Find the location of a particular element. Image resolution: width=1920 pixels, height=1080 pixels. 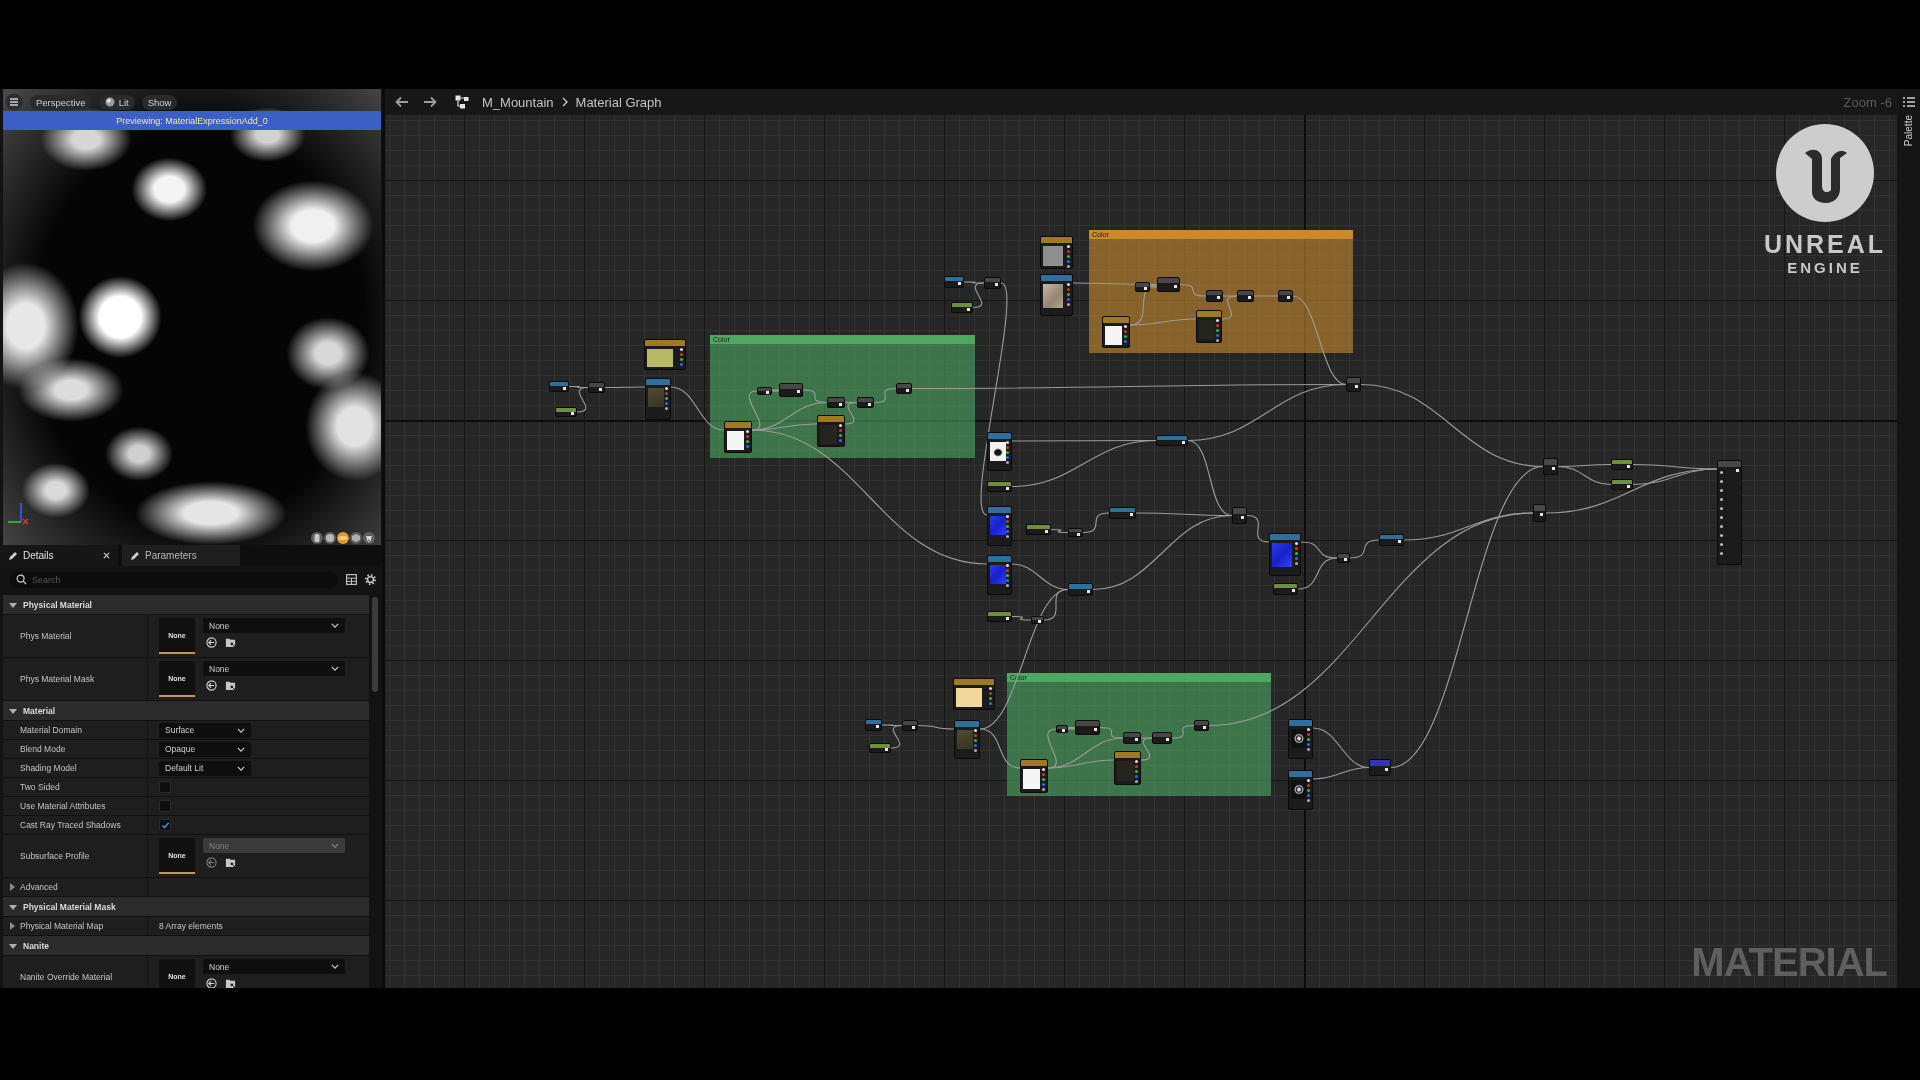

cube-icon is located at coordinates (356, 538).